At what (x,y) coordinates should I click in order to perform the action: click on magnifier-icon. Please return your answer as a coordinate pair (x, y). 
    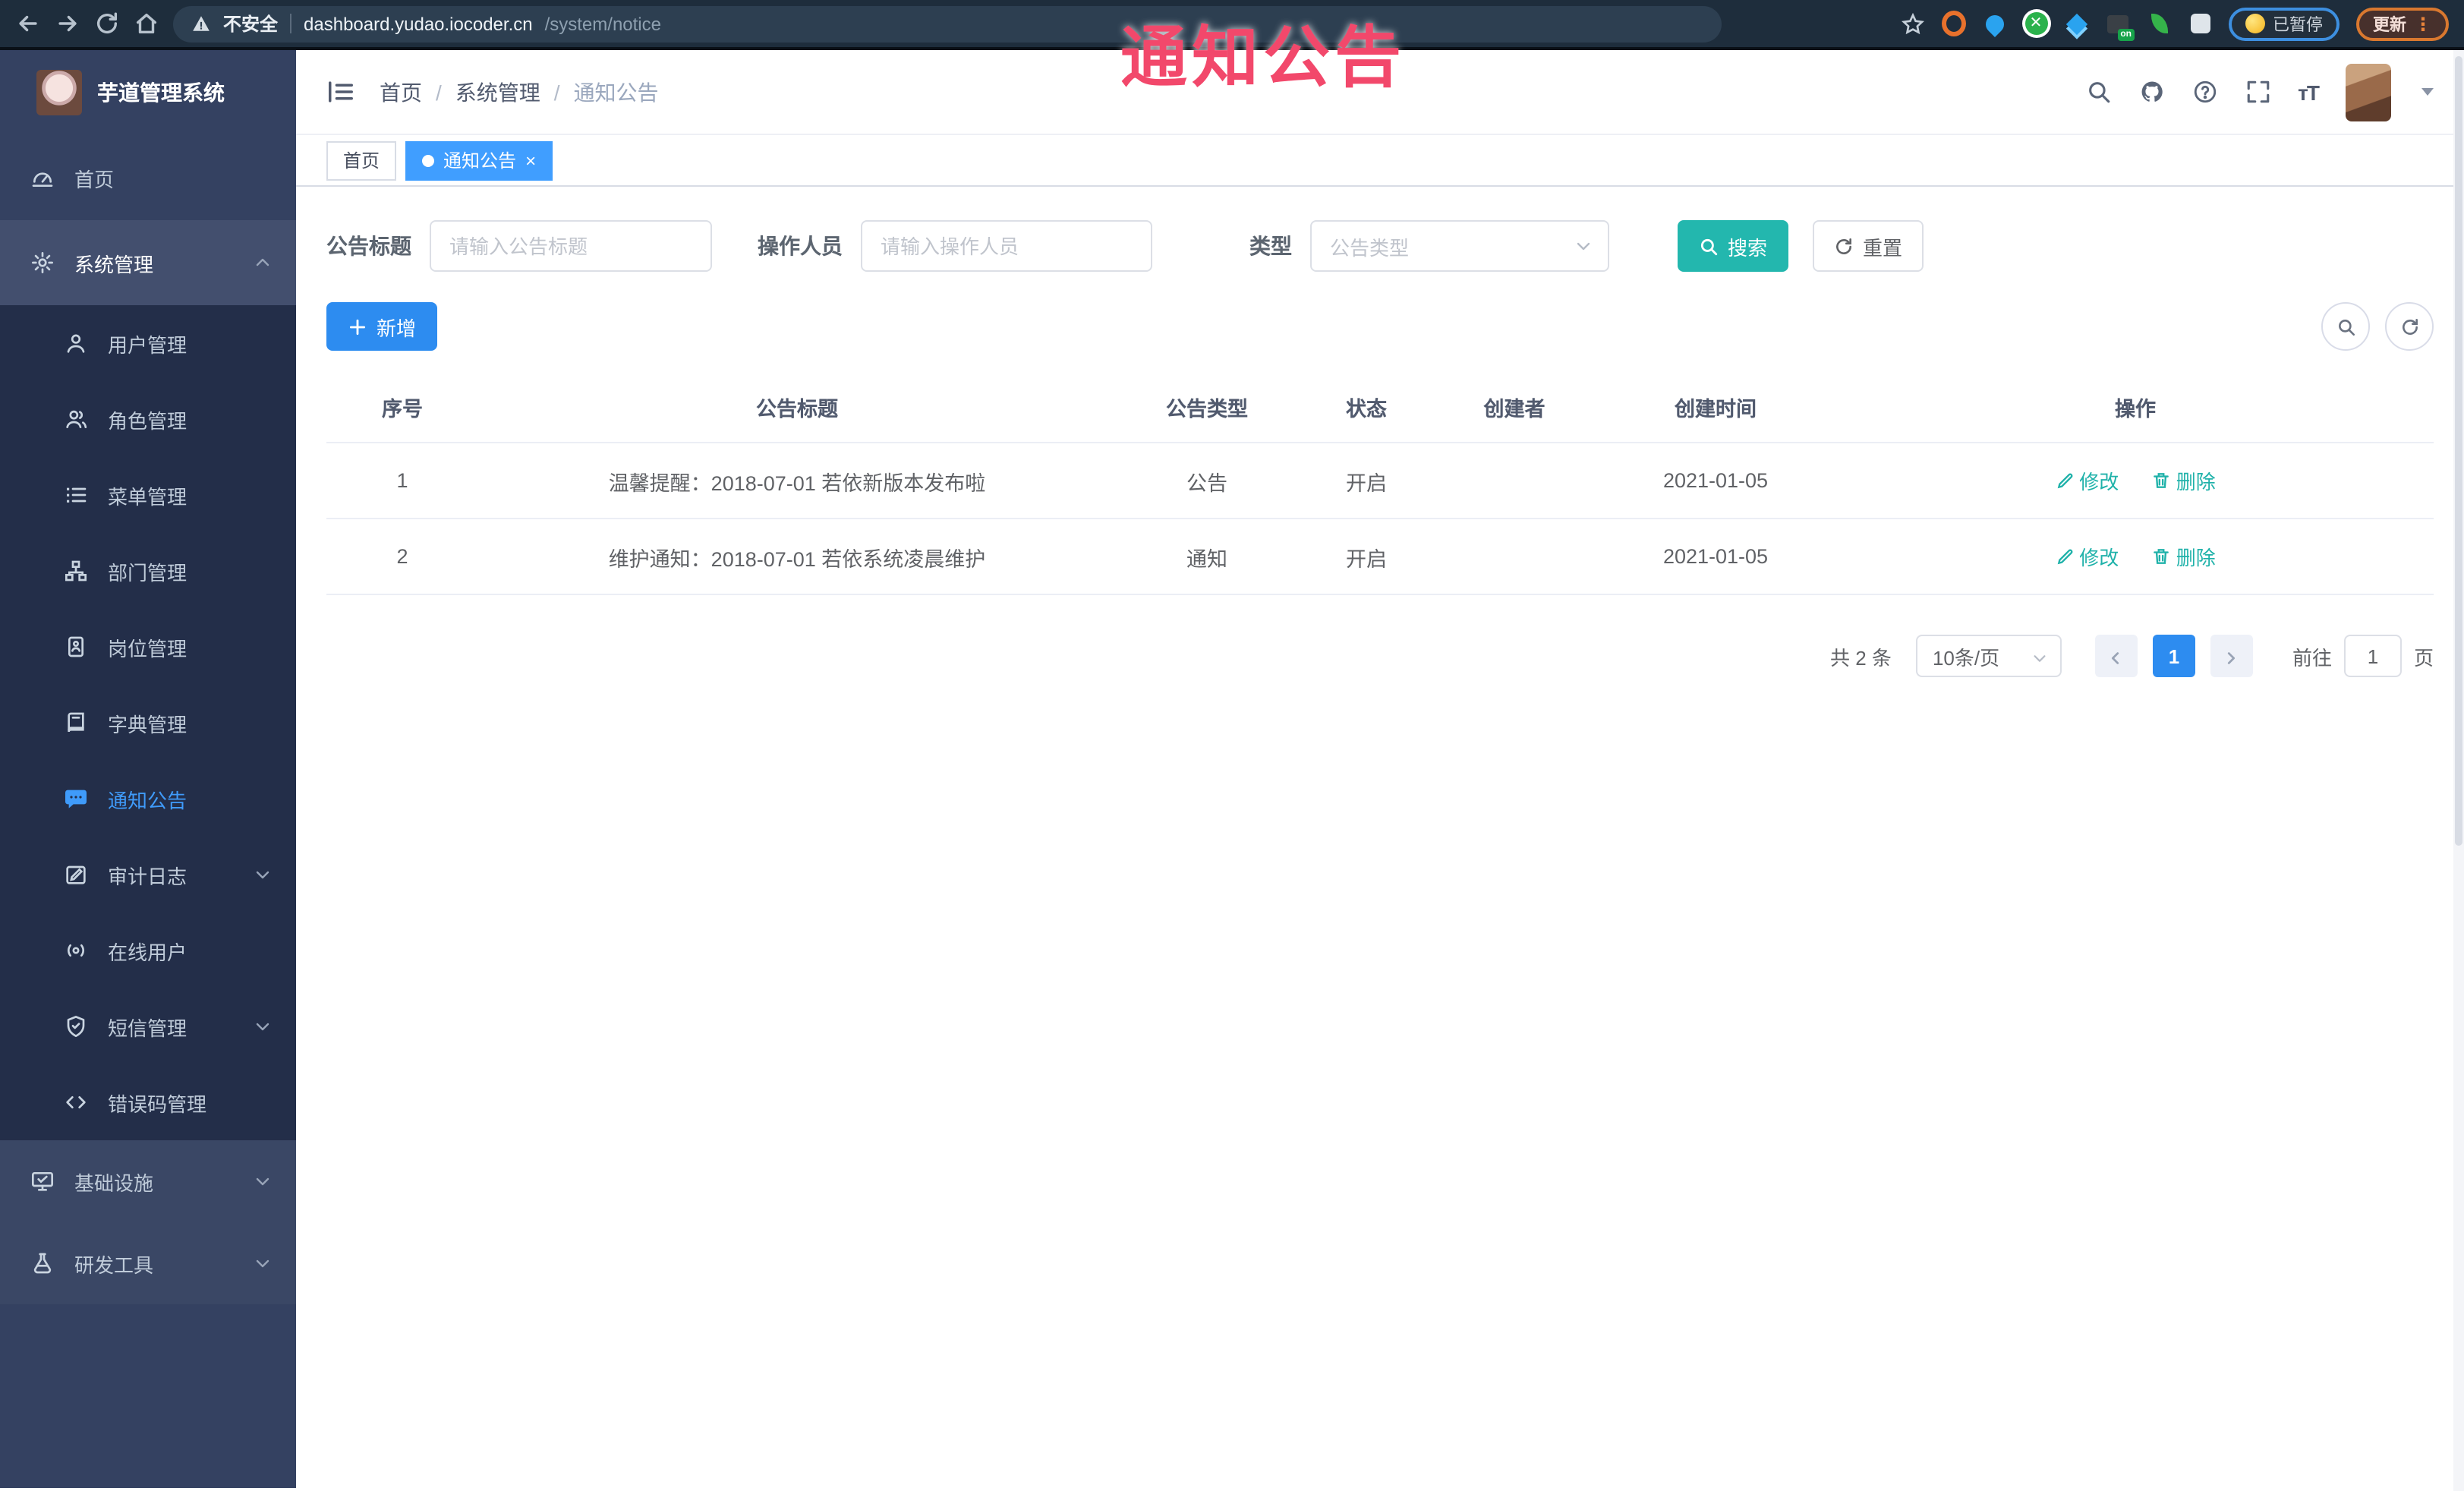
    Looking at the image, I should click on (2345, 326).